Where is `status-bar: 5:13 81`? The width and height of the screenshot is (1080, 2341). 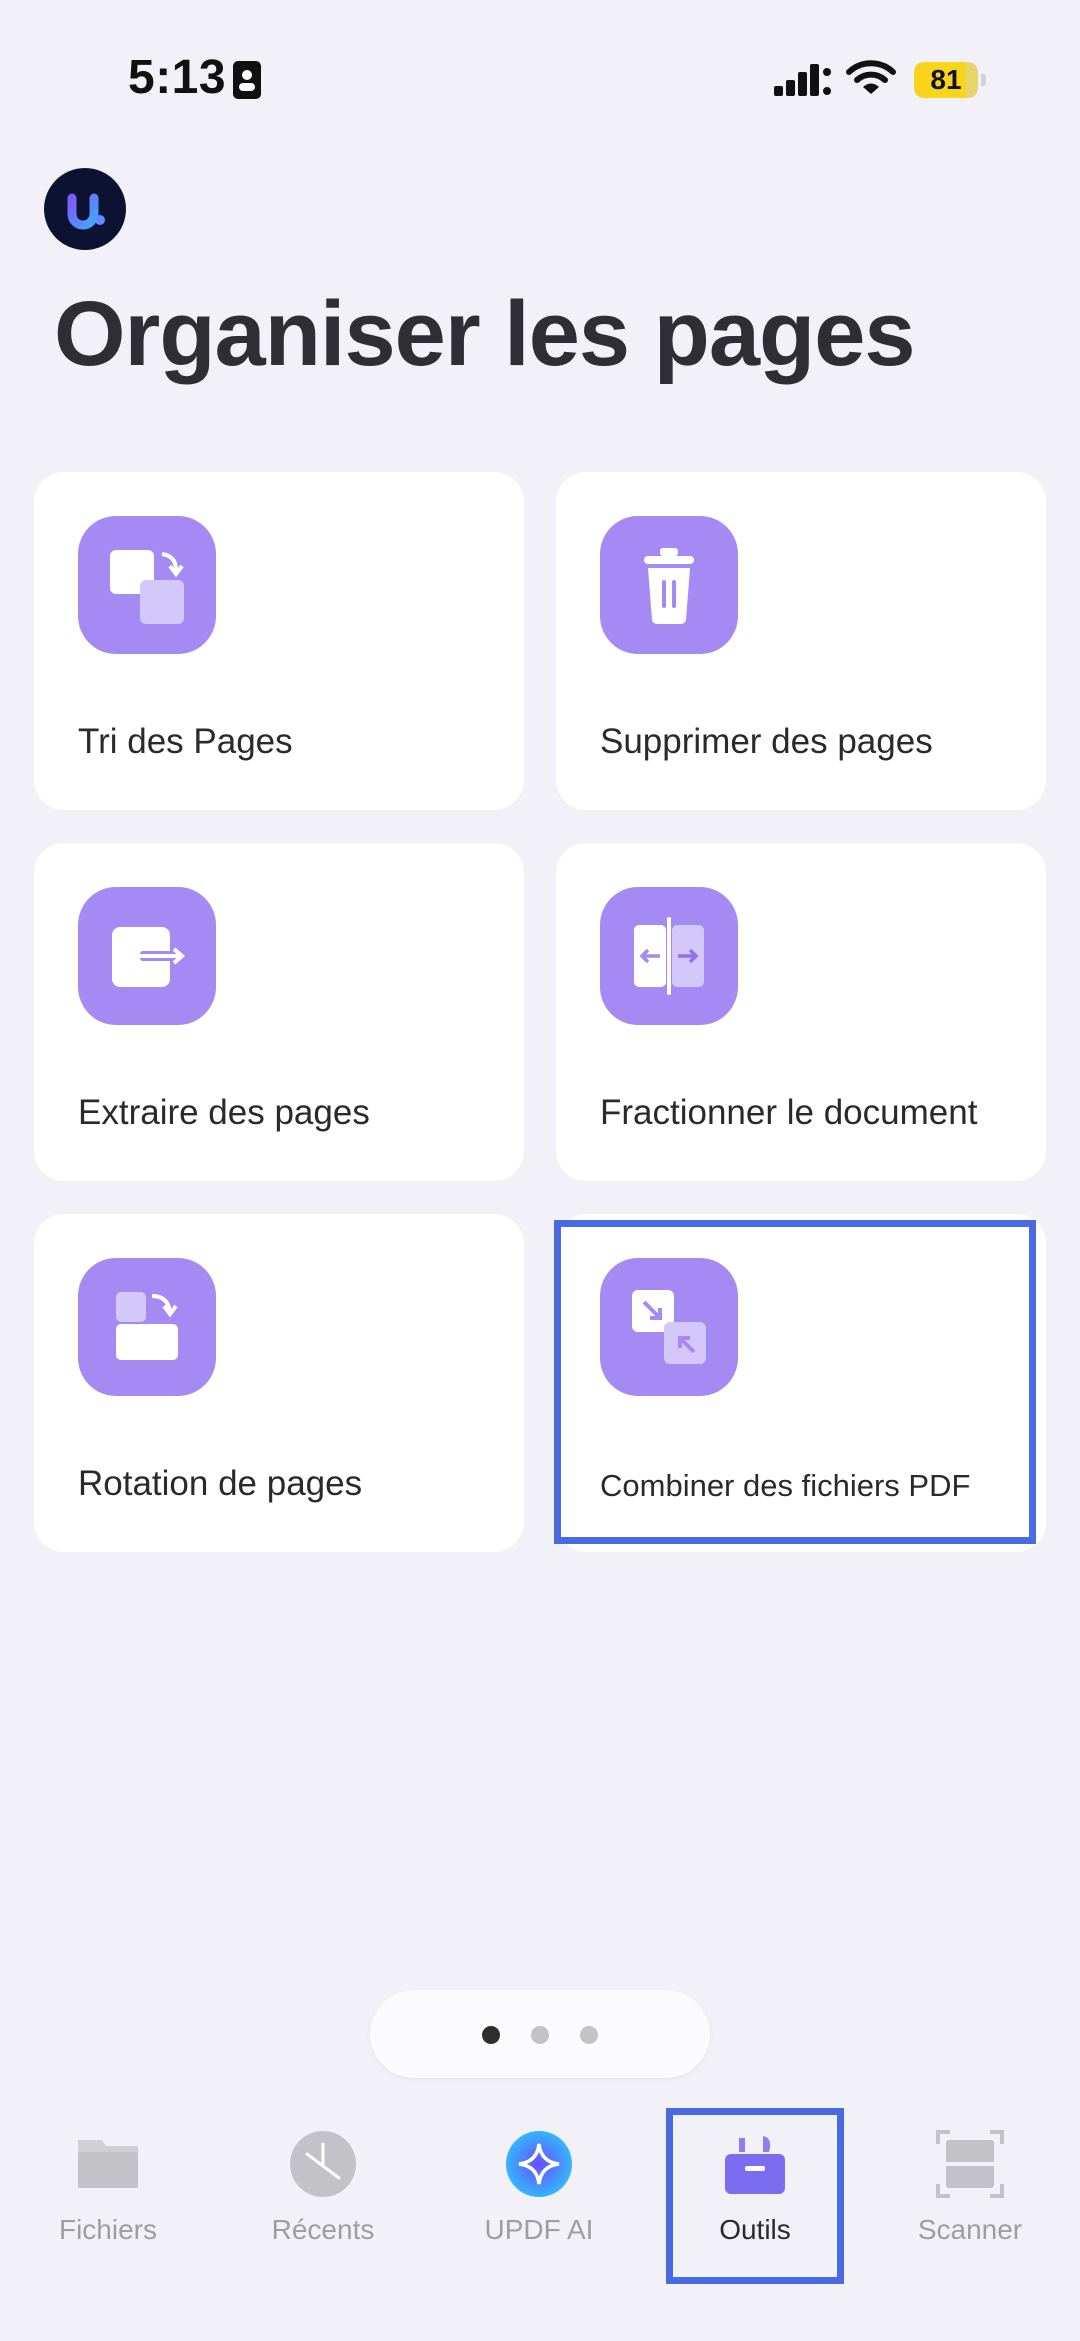 status-bar: 5:13 81 is located at coordinates (540, 75).